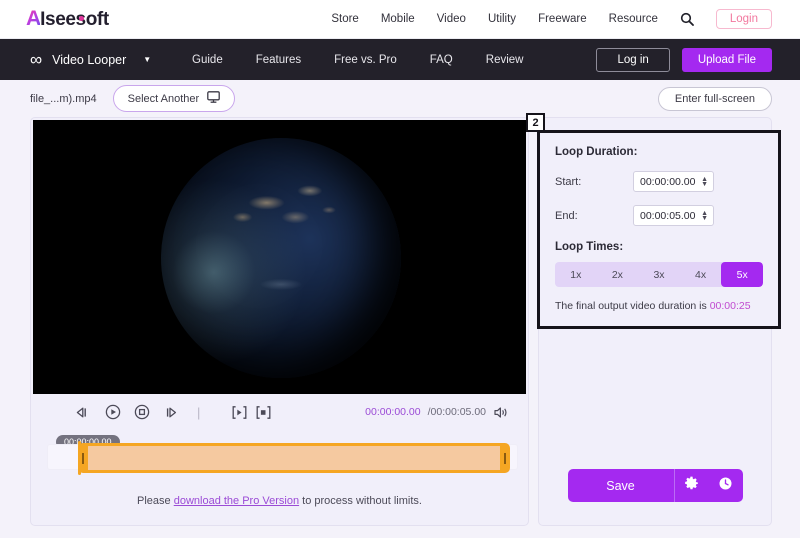 This screenshot has width=800, height=538. Describe the element at coordinates (263, 412) in the screenshot. I see `set-end-icon` at that location.